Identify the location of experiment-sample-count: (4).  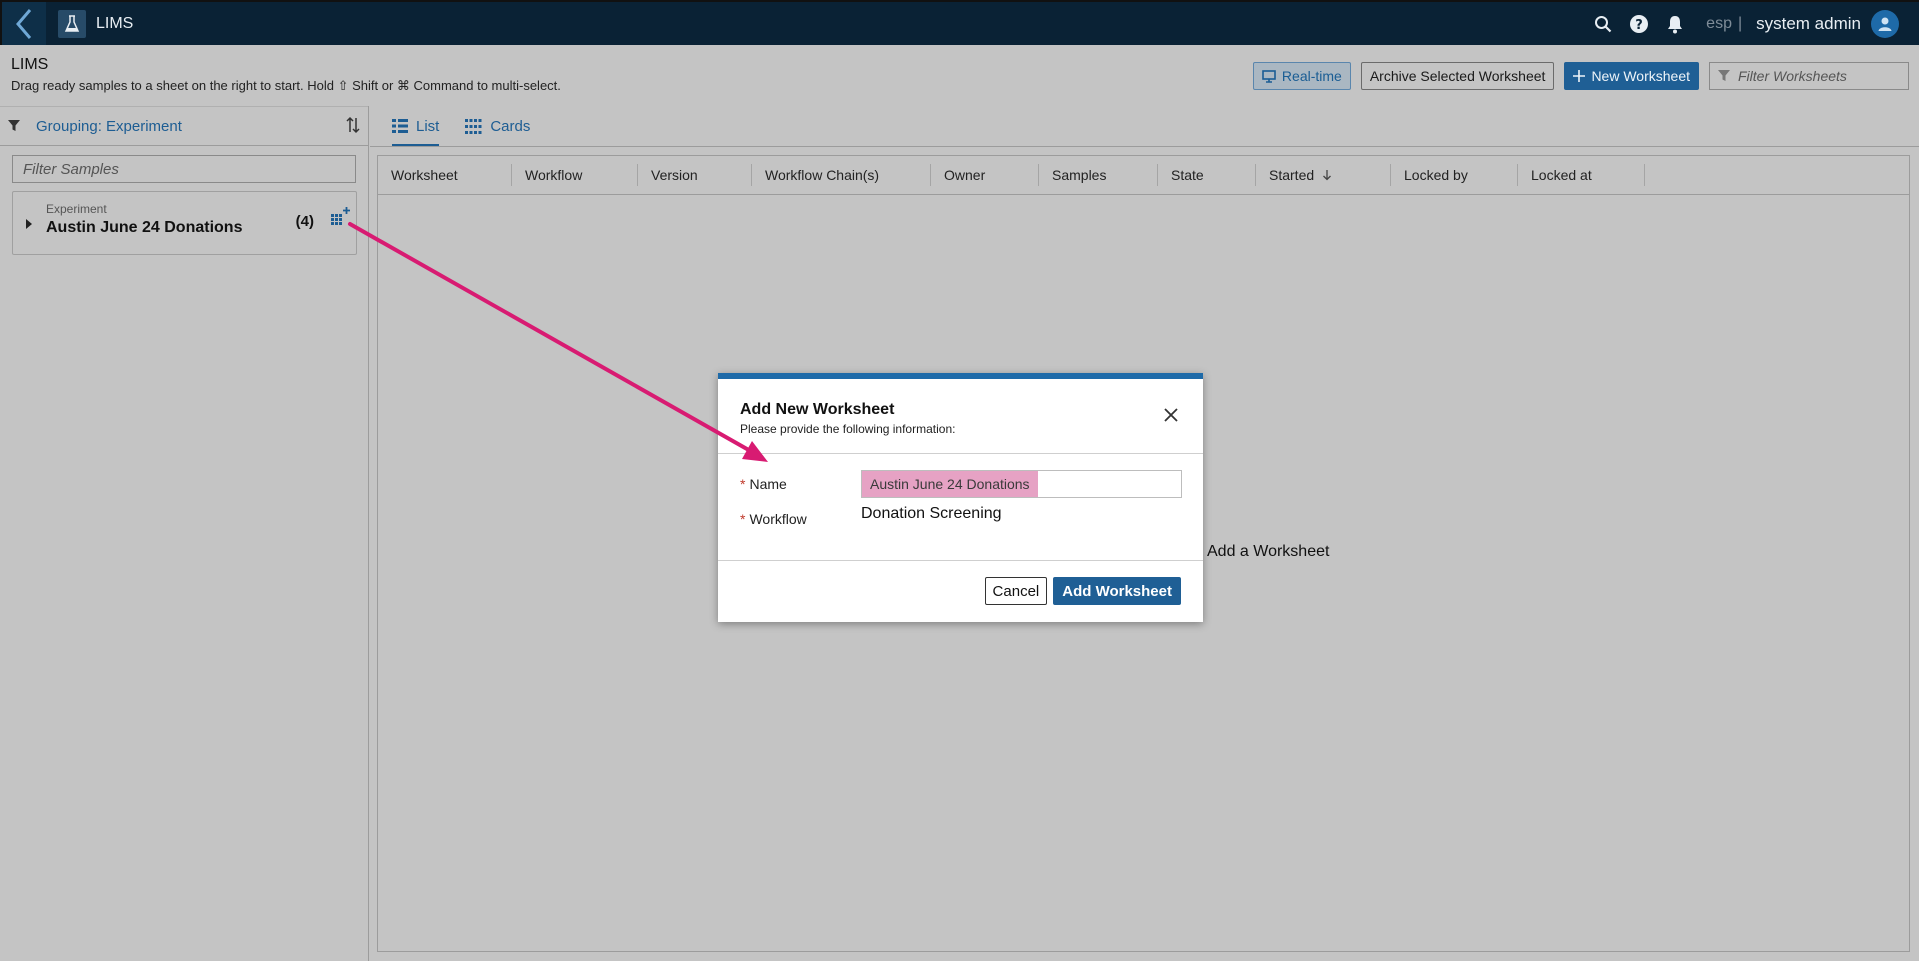
(304, 221).